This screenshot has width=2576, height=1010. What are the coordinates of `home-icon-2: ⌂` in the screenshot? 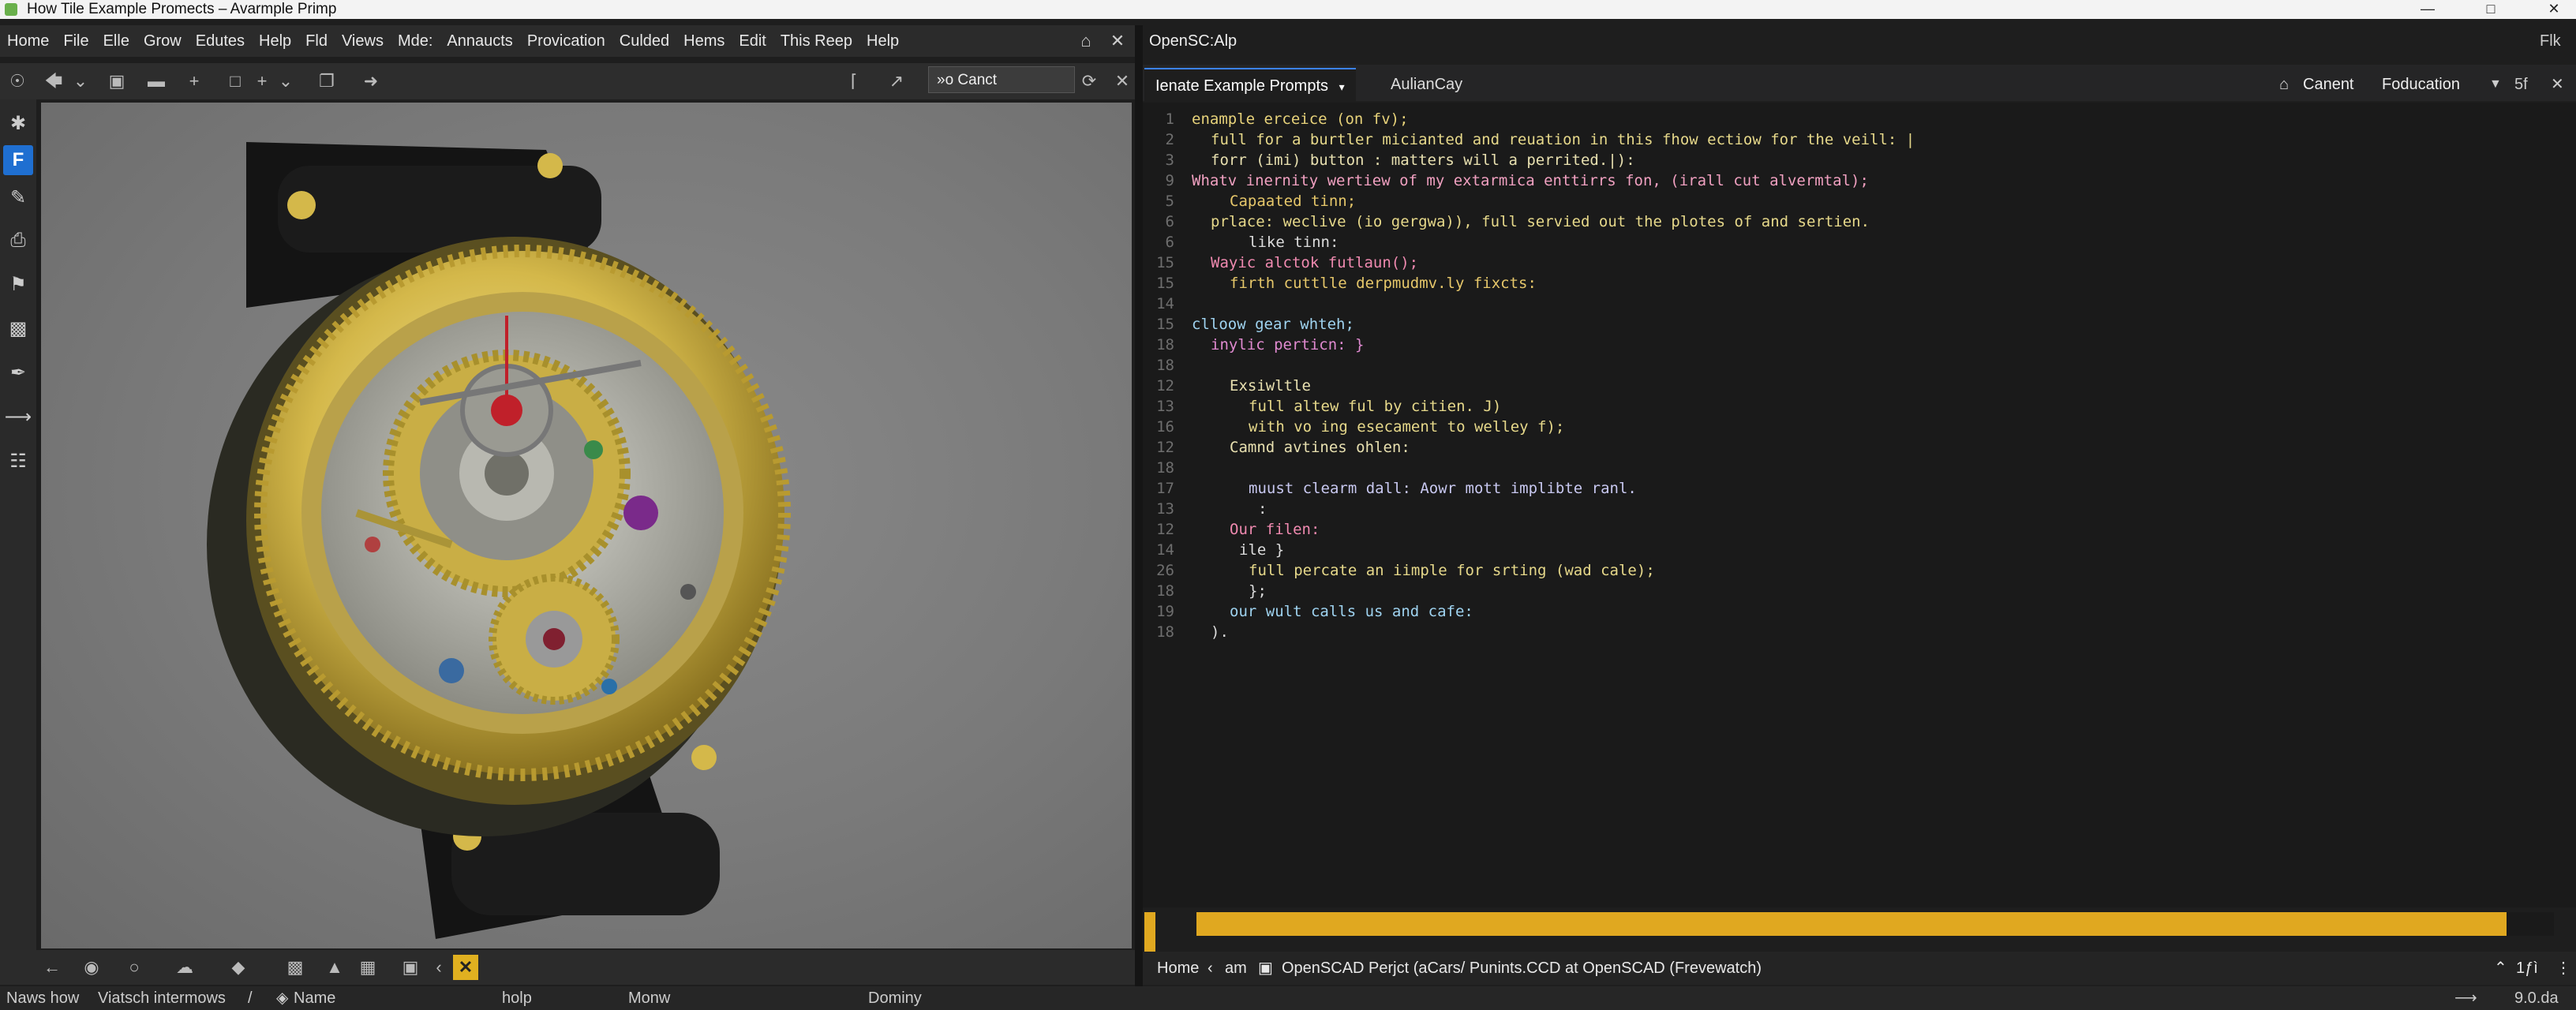 It's located at (2284, 84).